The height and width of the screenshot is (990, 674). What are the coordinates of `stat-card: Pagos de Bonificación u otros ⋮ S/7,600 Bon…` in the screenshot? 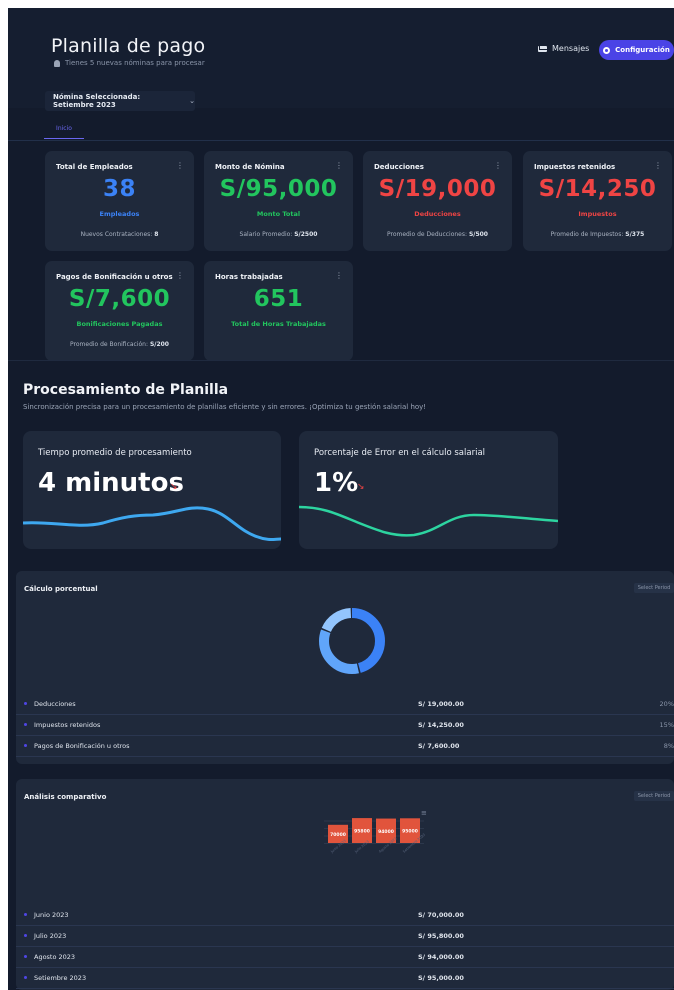 It's located at (119, 311).